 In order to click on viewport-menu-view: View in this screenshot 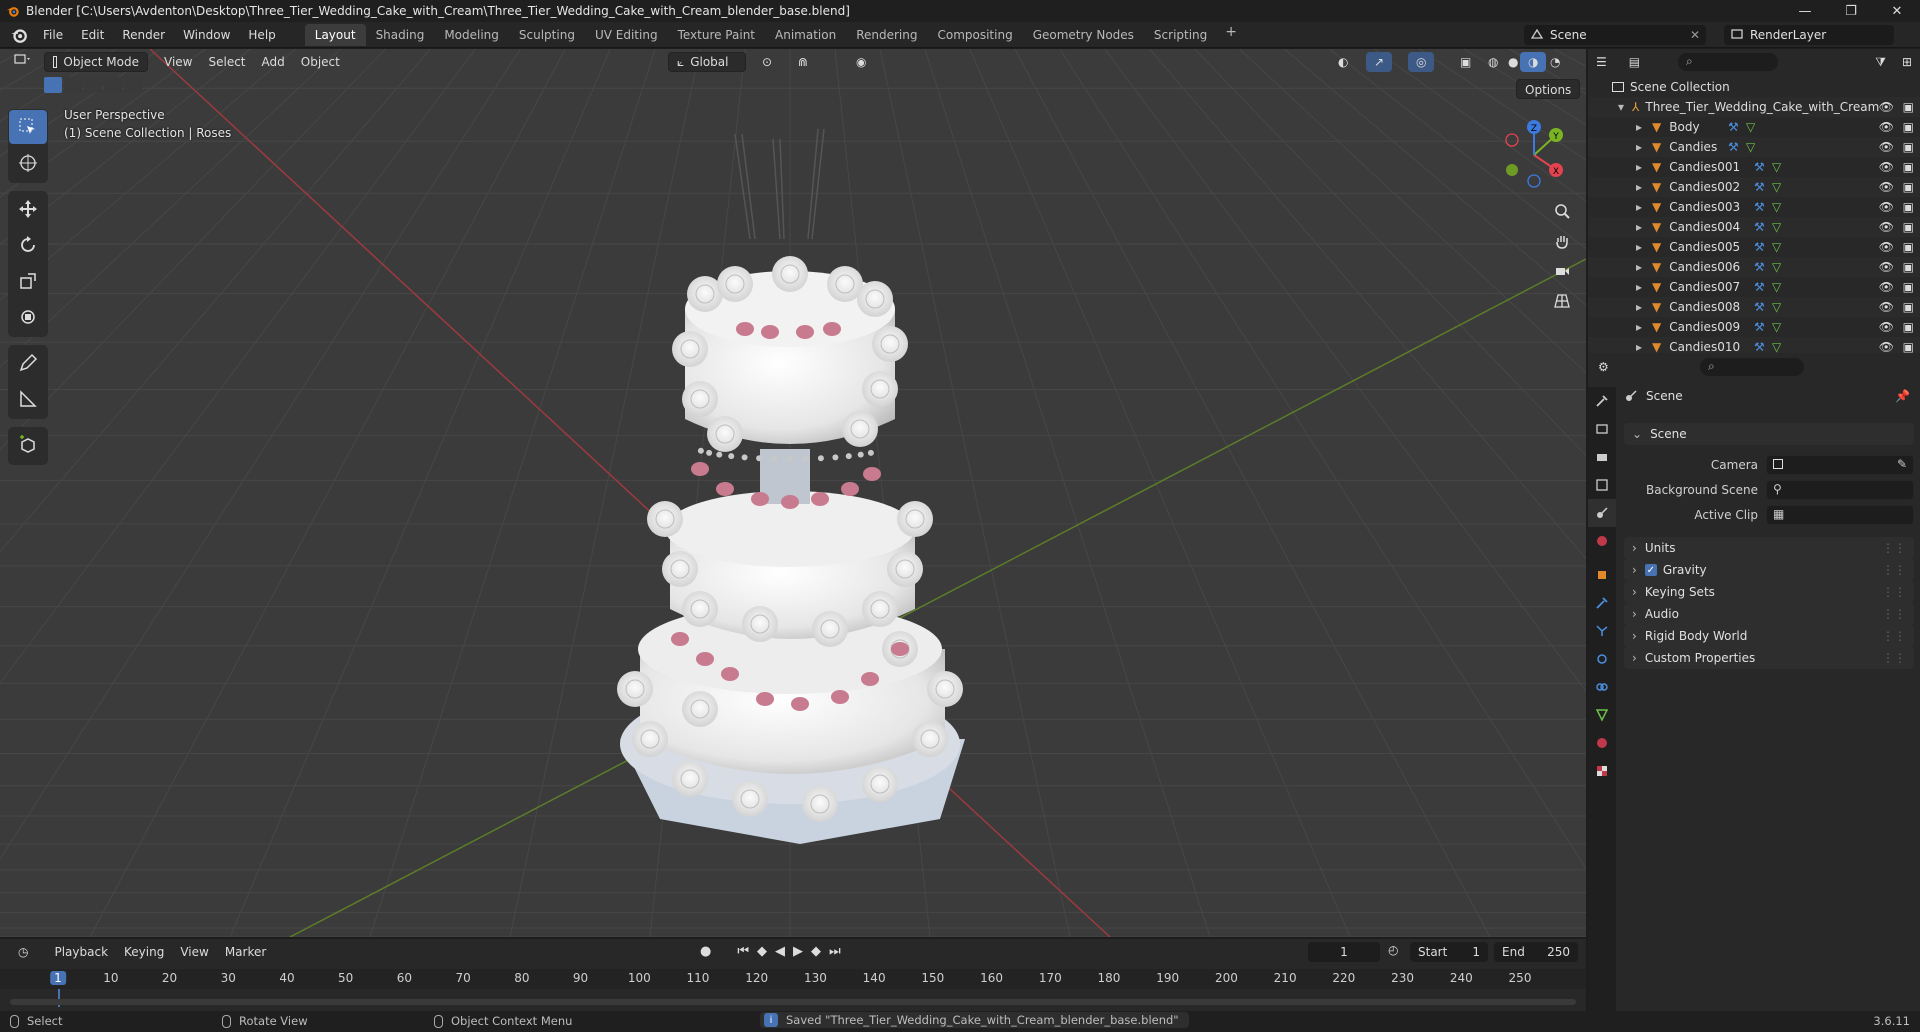, I will do `click(178, 62)`.